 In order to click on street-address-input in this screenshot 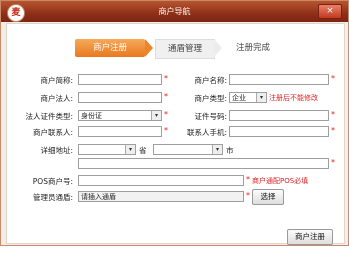, I will do `click(203, 163)`.